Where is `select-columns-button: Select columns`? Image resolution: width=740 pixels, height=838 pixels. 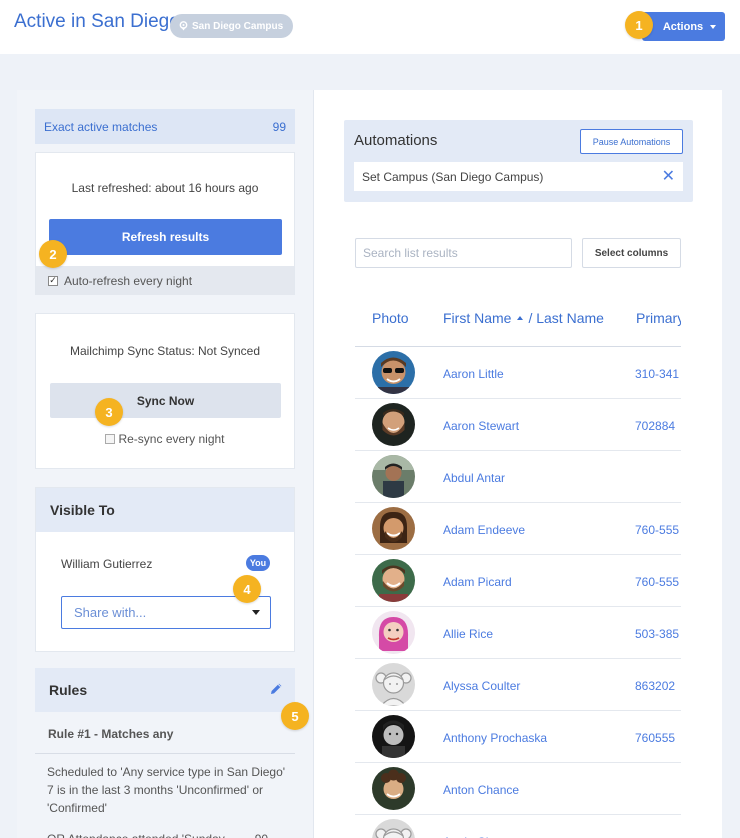 select-columns-button: Select columns is located at coordinates (631, 253).